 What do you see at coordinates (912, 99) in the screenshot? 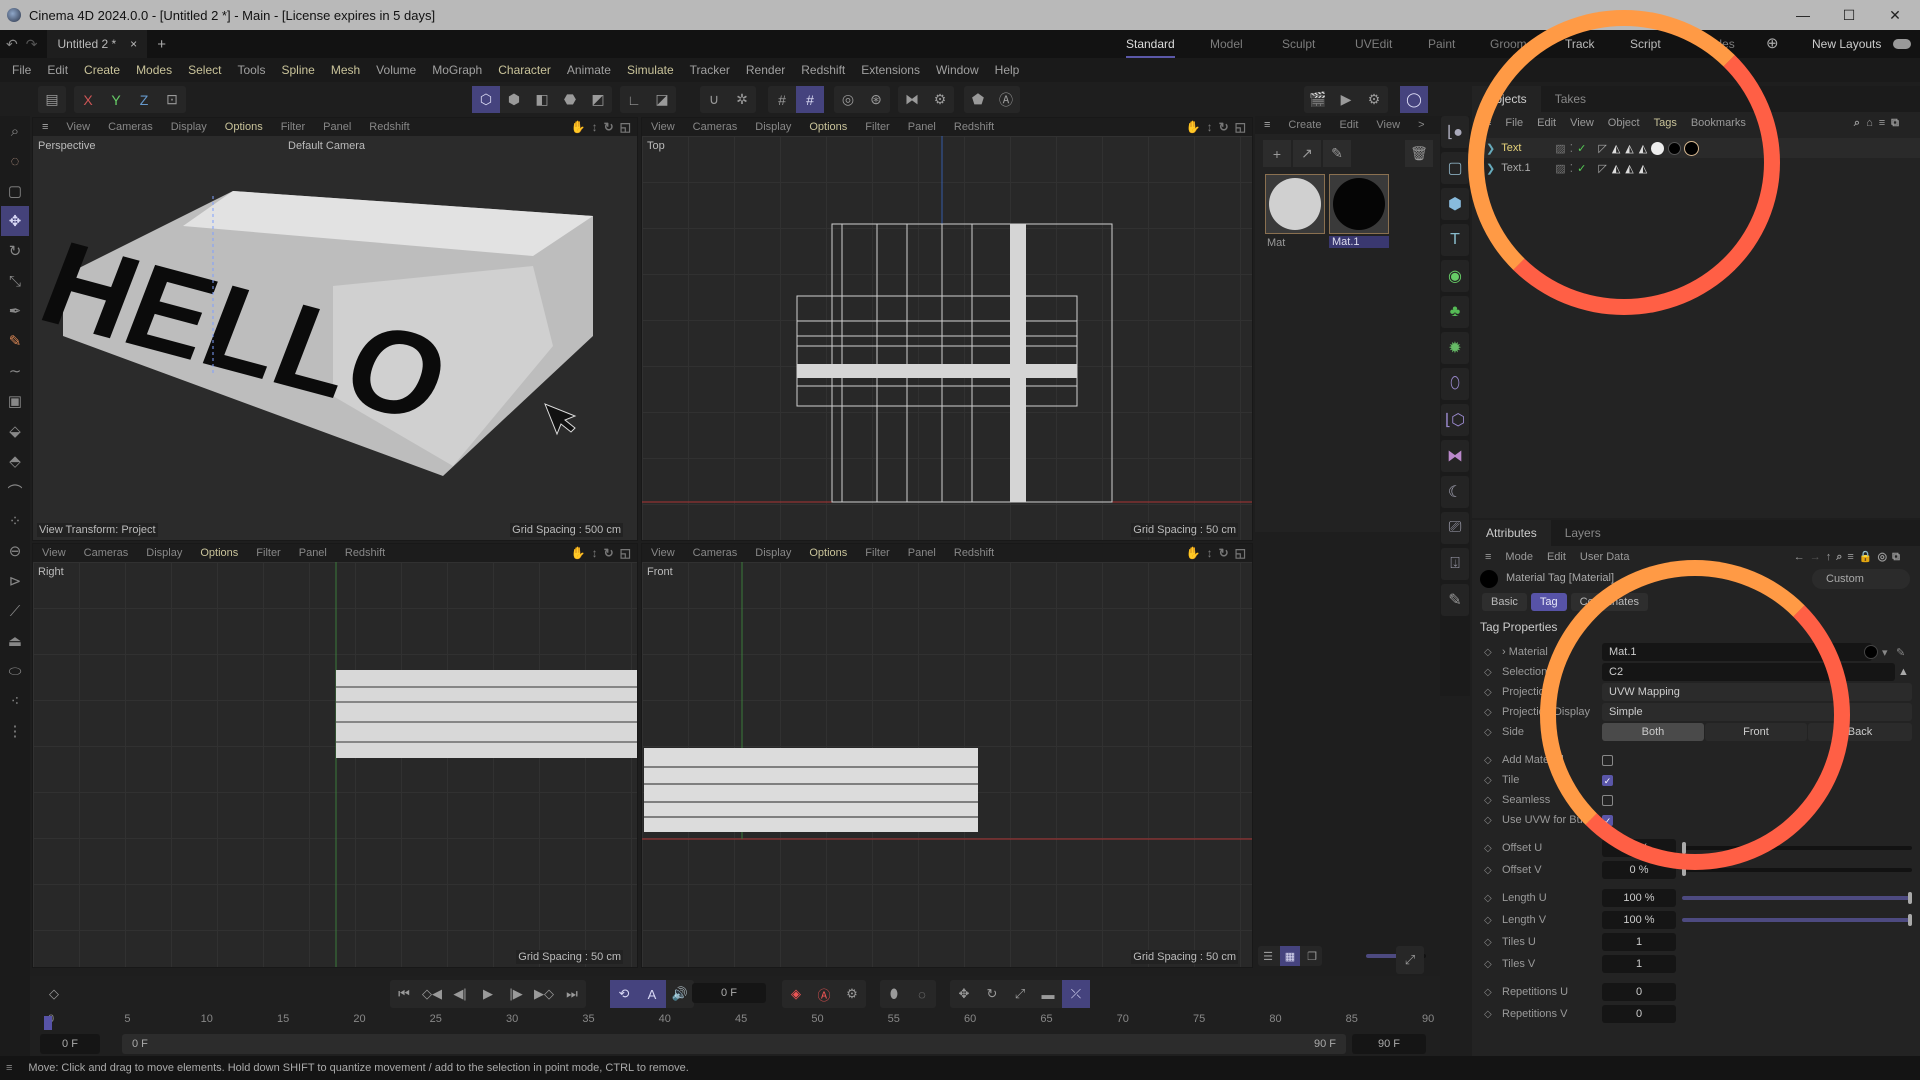
I see `symmetry-icon: ⧓` at bounding box center [912, 99].